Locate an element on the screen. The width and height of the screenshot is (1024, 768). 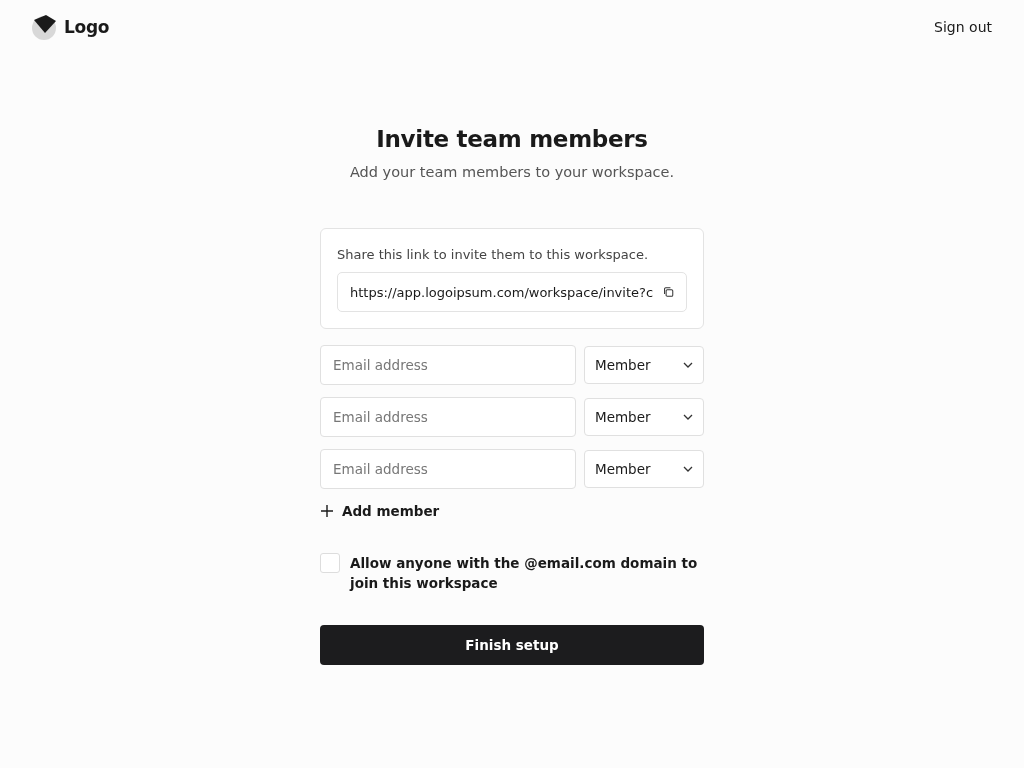
sign-out-link: Sign out is located at coordinates (963, 27).